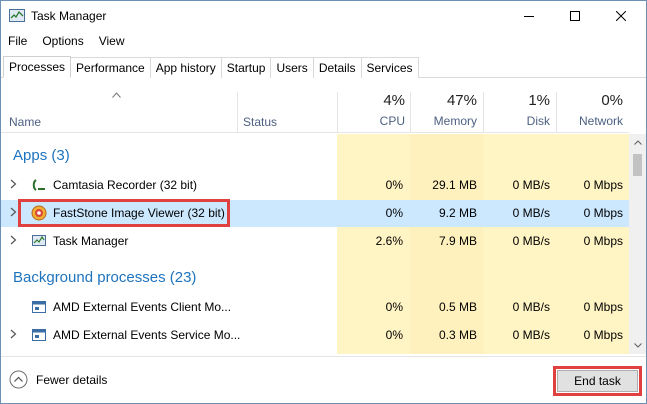  What do you see at coordinates (454, 185) in the screenshot?
I see `process-memory: 29.1 MB` at bounding box center [454, 185].